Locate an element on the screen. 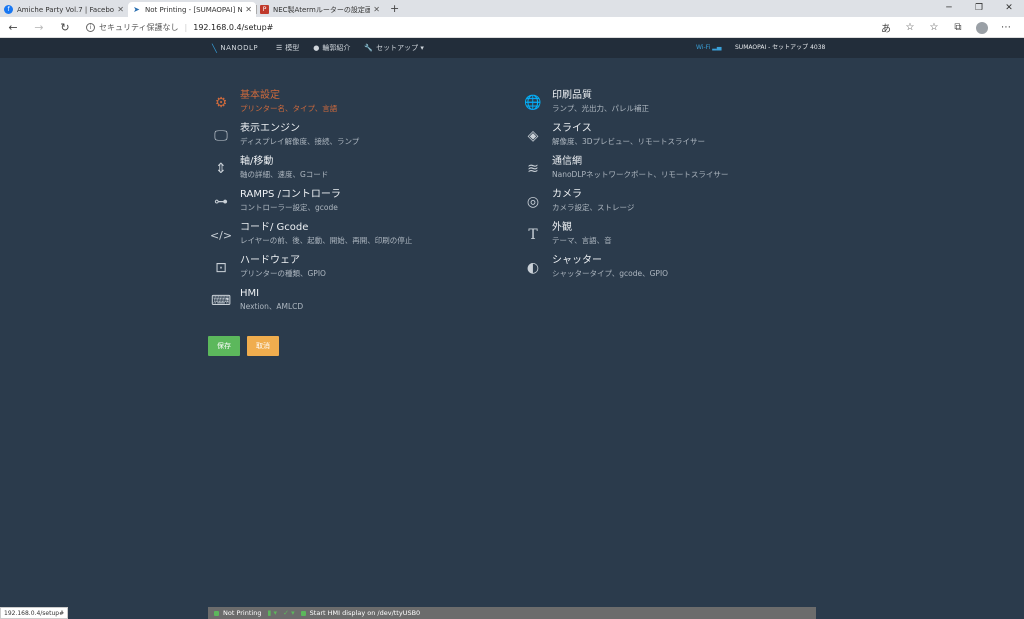 The width and height of the screenshot is (1024, 619). menu-label: 輪郭紹介 is located at coordinates (336, 48).